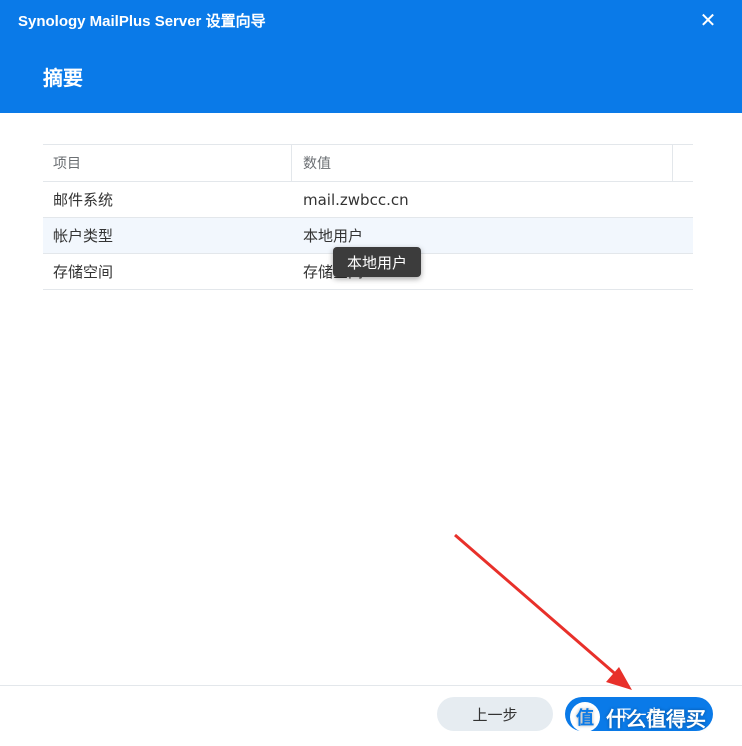 The width and height of the screenshot is (742, 746). What do you see at coordinates (656, 718) in the screenshot?
I see `watermark-text: 什么值得买` at bounding box center [656, 718].